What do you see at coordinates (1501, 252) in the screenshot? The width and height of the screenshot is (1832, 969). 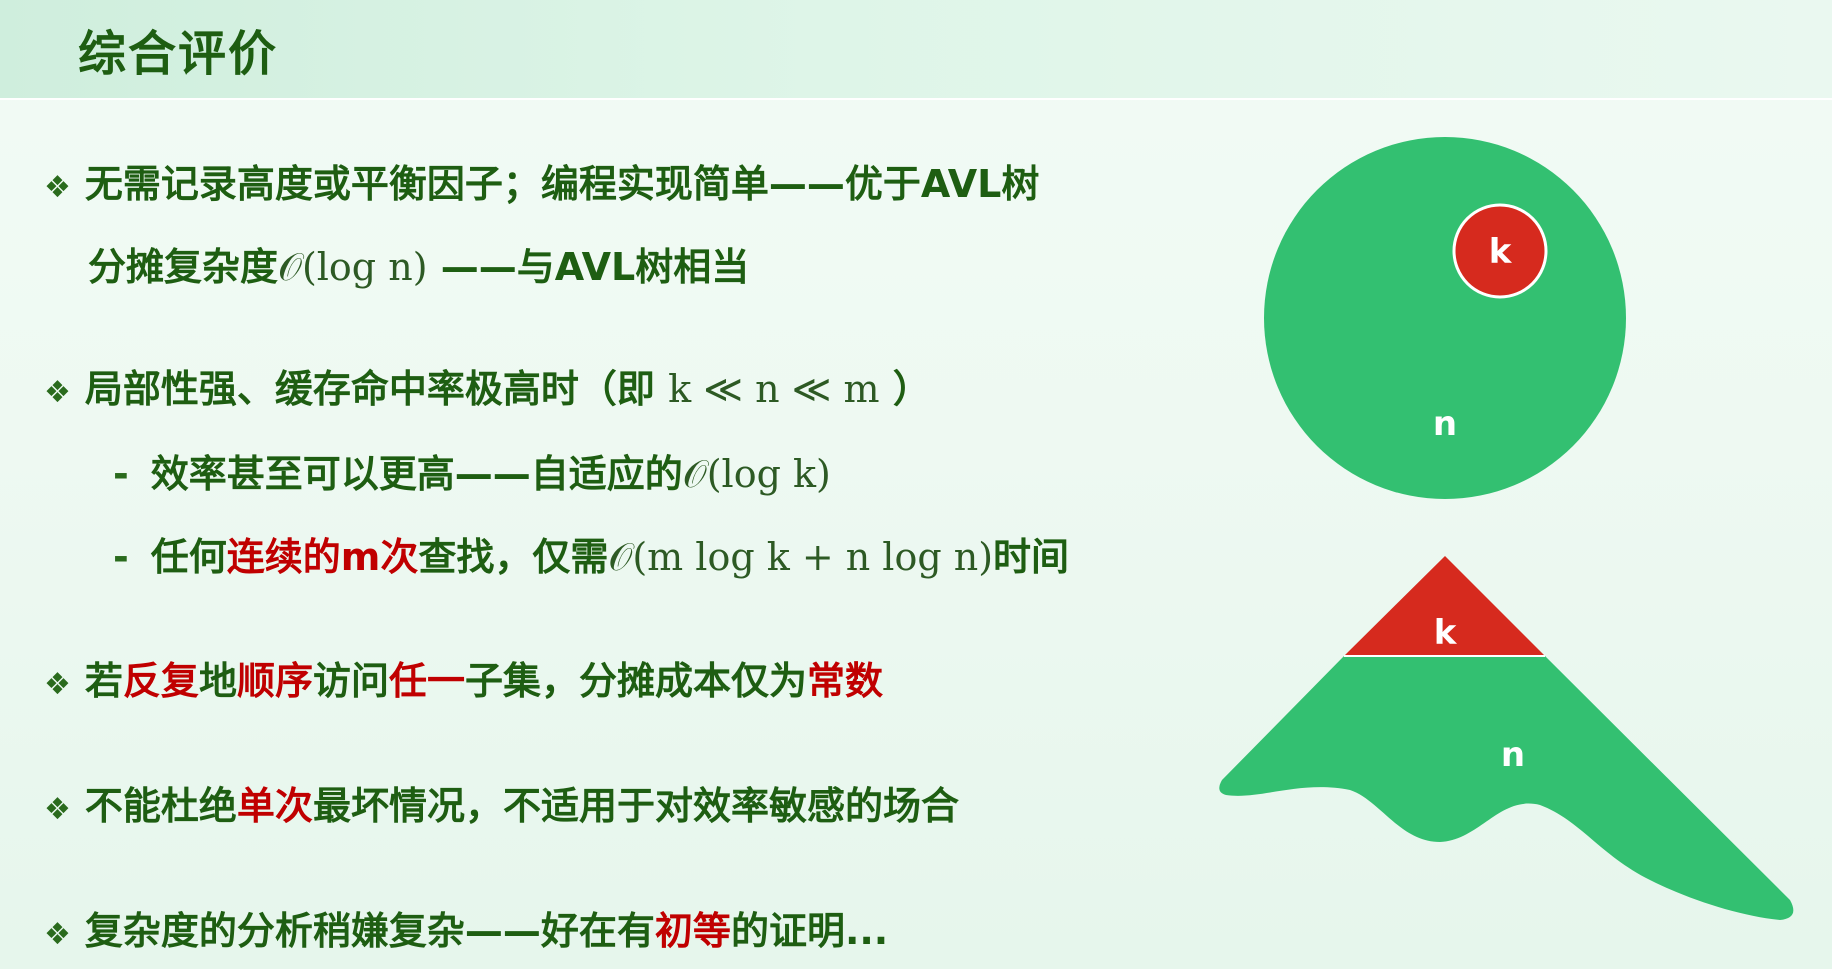 I see `circle-k-label: k` at bounding box center [1501, 252].